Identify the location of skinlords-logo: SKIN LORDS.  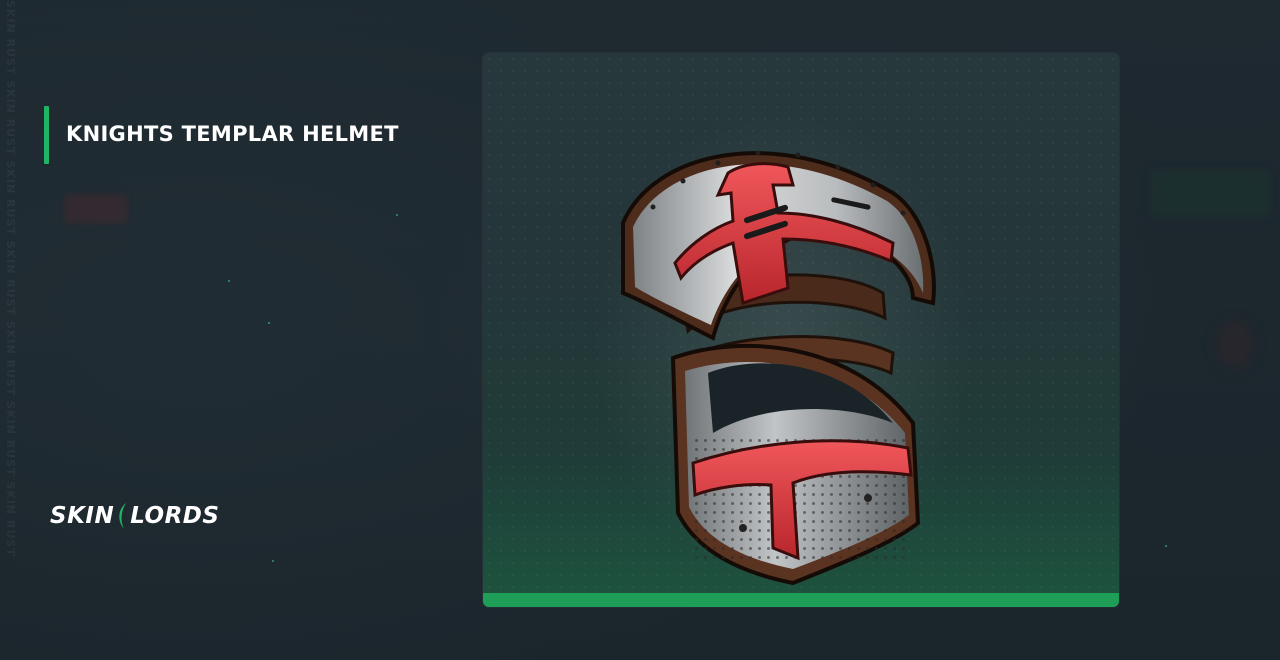
(134, 516).